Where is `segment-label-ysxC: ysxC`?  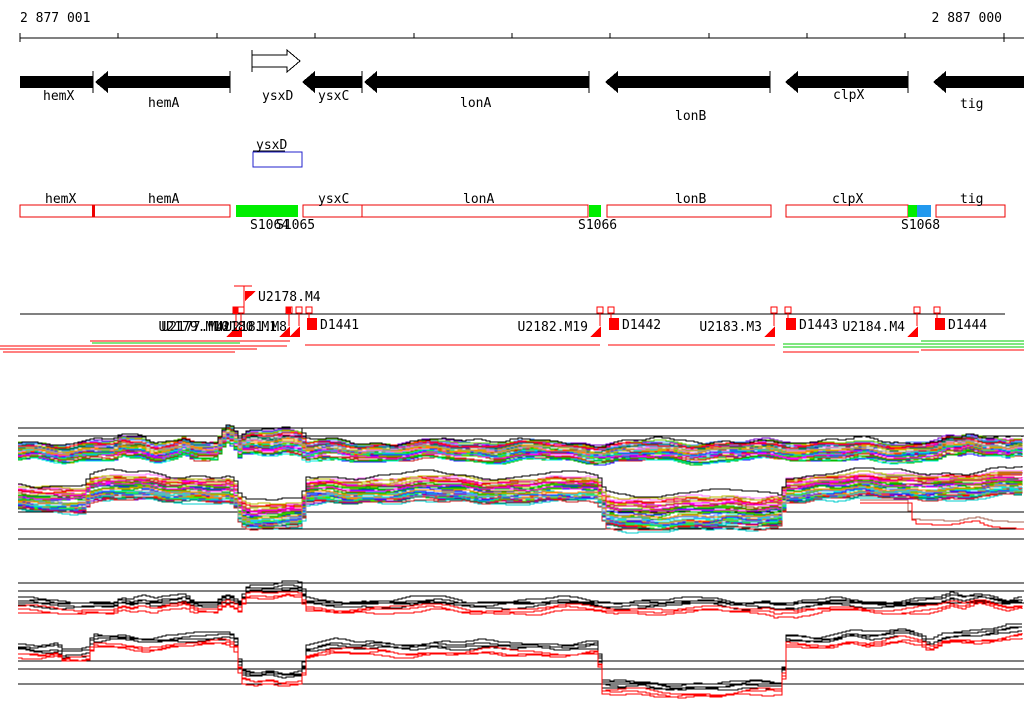 segment-label-ysxC: ysxC is located at coordinates (333, 199).